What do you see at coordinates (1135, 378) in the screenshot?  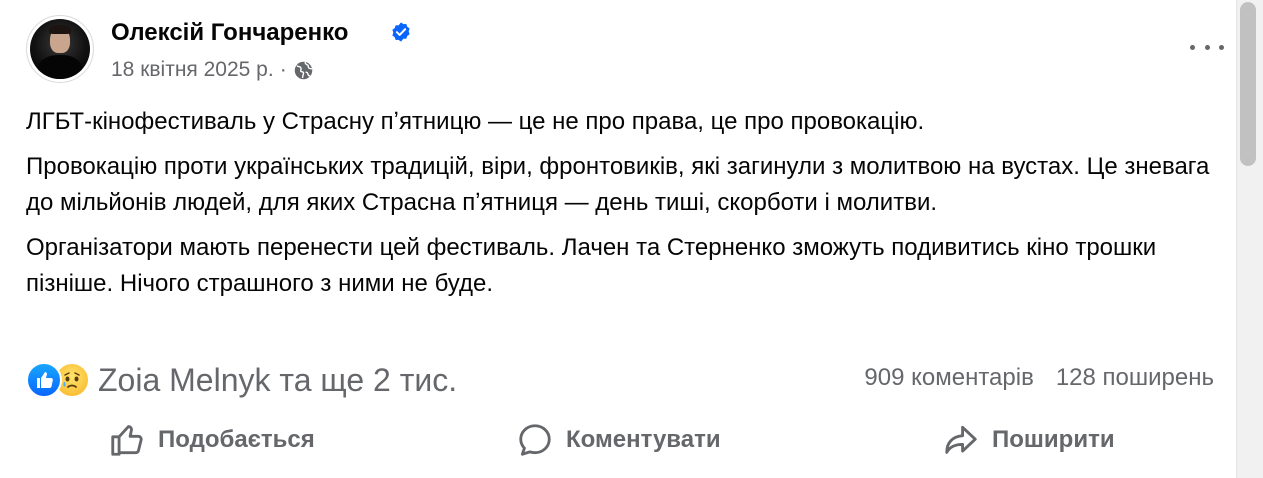 I see `shares-count: 128 поширень` at bounding box center [1135, 378].